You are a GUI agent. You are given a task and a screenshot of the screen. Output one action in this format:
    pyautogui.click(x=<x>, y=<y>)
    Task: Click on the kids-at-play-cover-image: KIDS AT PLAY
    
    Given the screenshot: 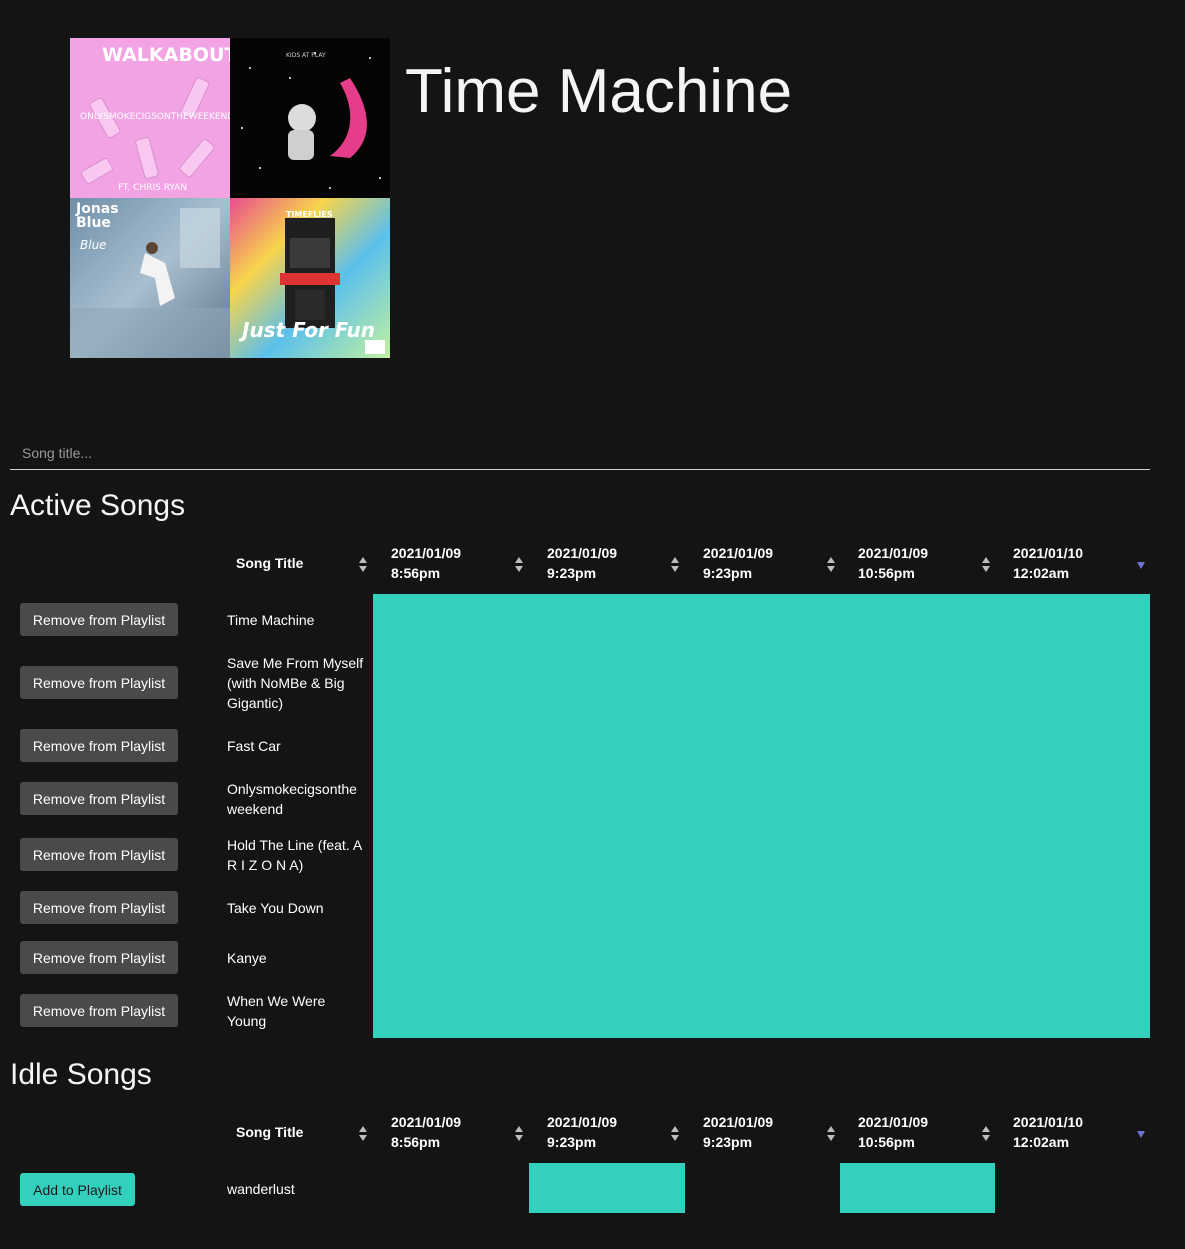 What is the action you would take?
    pyautogui.click(x=310, y=118)
    